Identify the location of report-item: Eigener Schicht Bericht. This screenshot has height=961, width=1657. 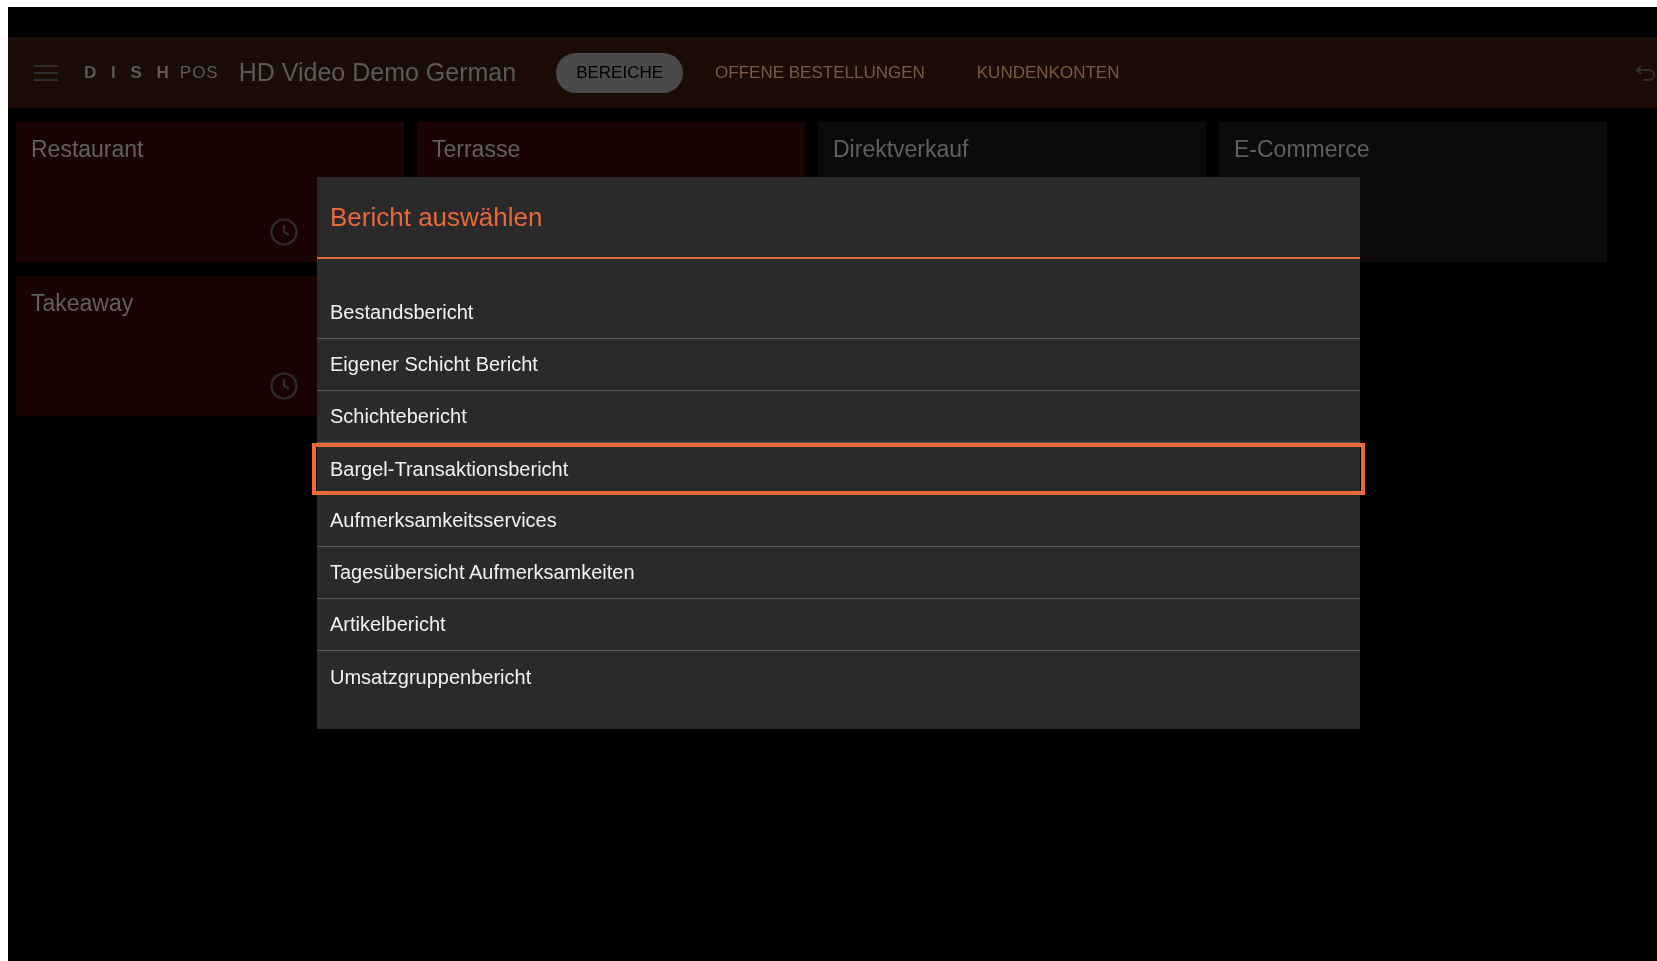
(838, 365).